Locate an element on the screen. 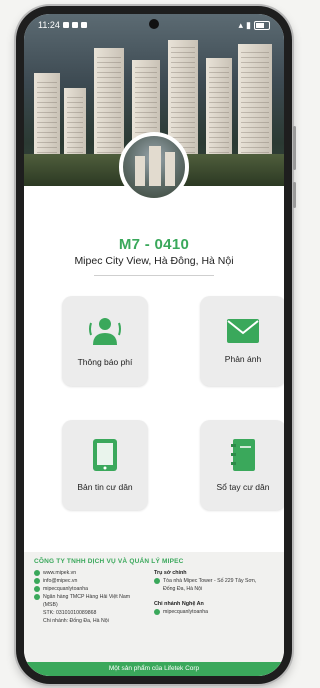  facebook-link: mipecquanlytoanha is located at coordinates (65, 589).